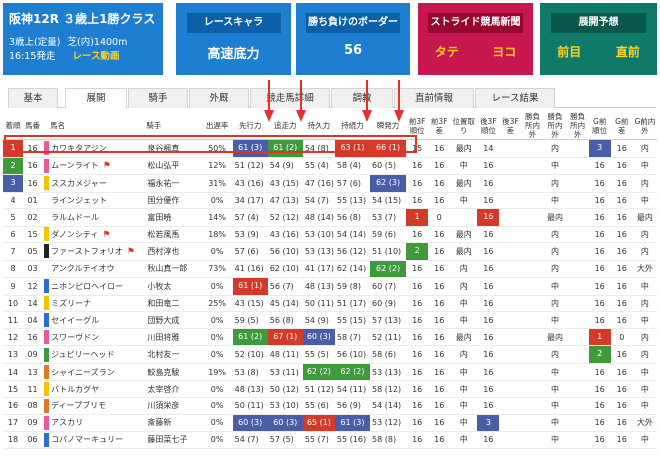  What do you see at coordinates (33, 98) in the screenshot?
I see `tab-basic: 基本` at bounding box center [33, 98].